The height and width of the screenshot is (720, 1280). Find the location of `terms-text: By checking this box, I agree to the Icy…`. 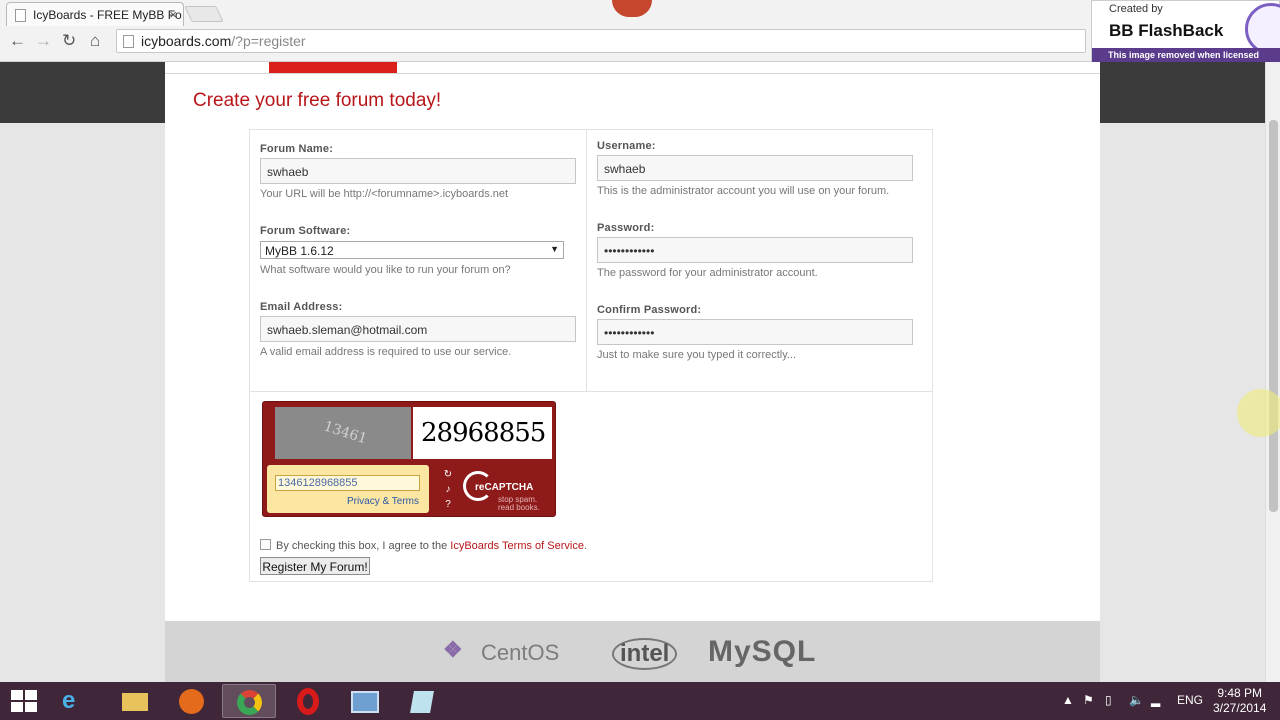

terms-text: By checking this box, I agree to the Icy… is located at coordinates (431, 546).